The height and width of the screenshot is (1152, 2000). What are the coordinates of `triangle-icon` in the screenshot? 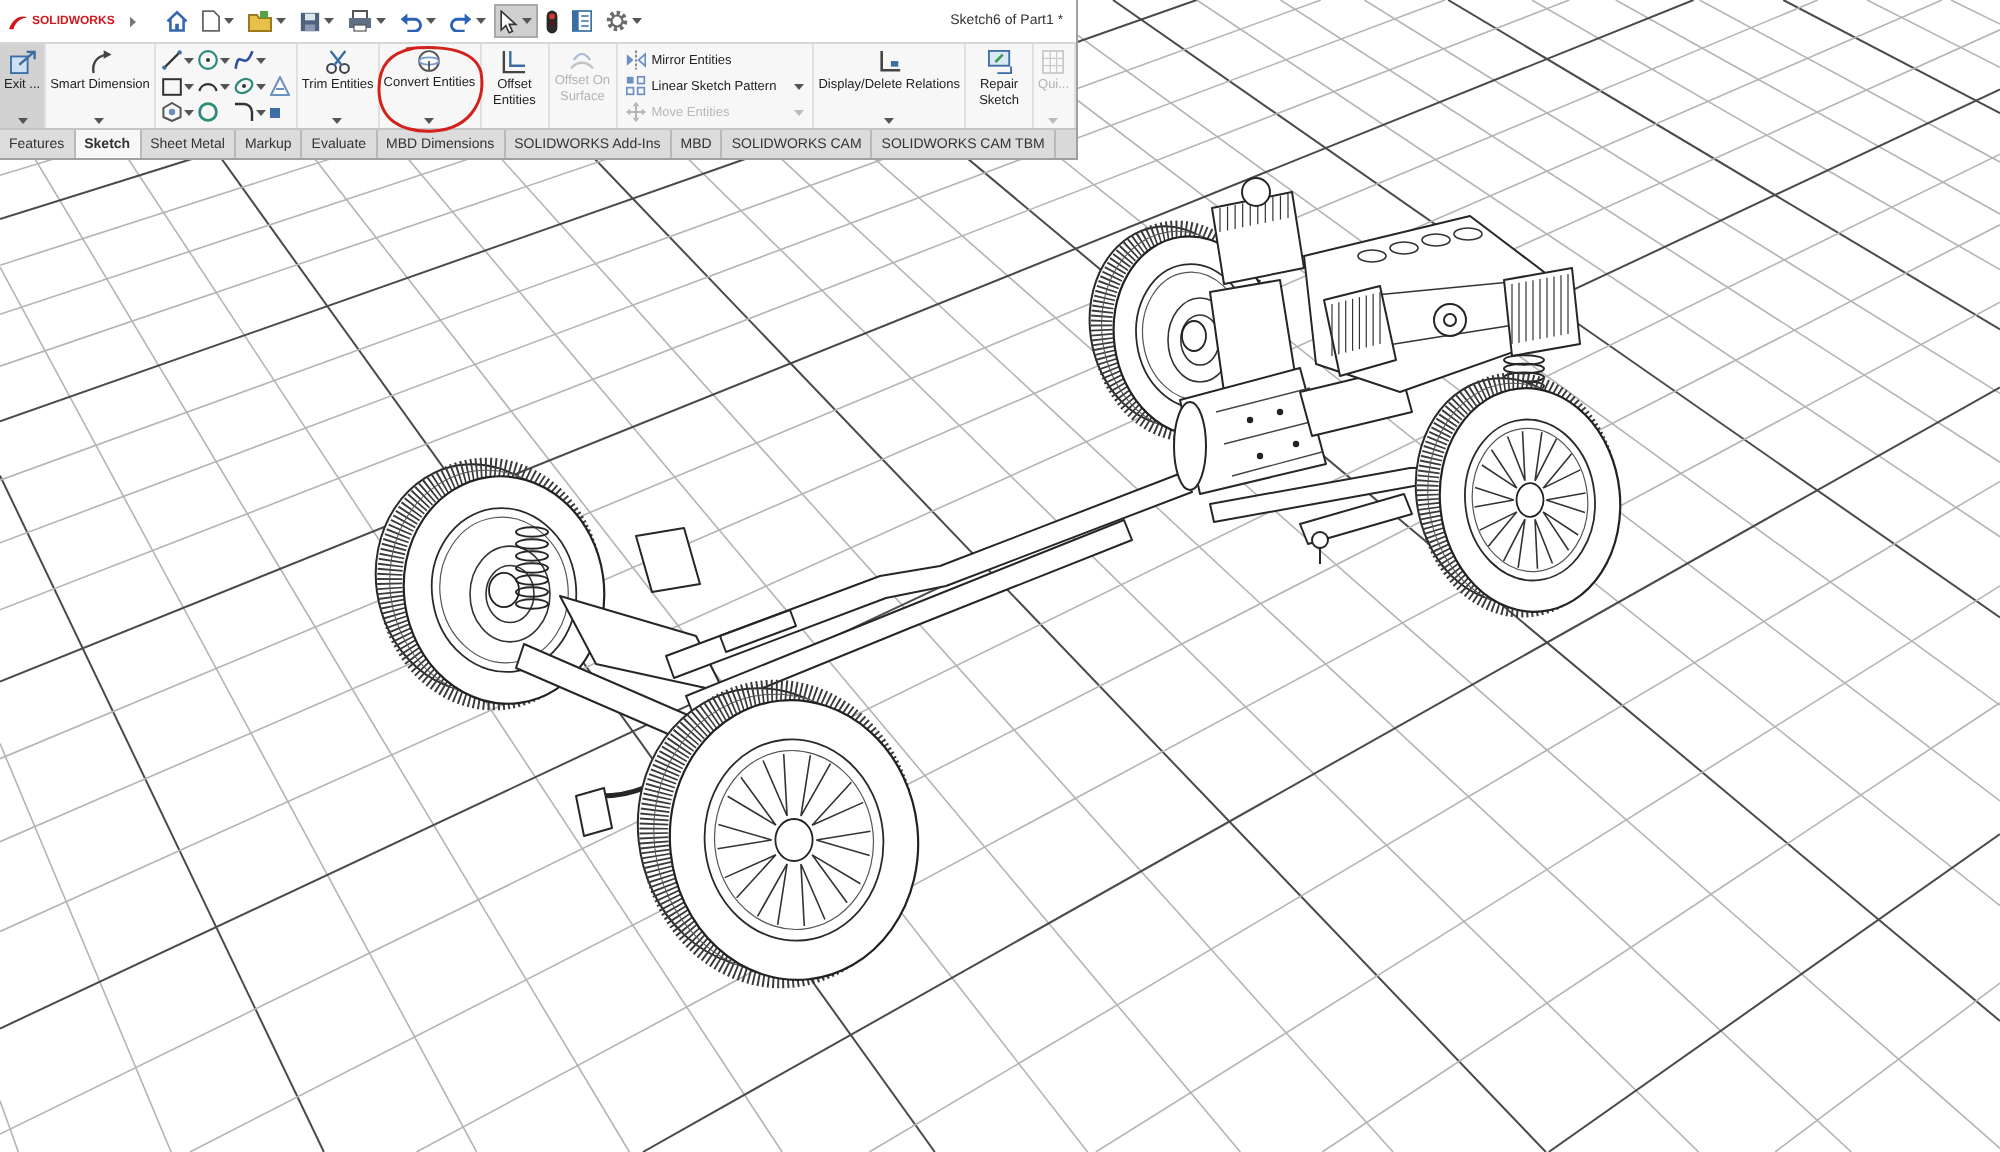 It's located at (279, 86).